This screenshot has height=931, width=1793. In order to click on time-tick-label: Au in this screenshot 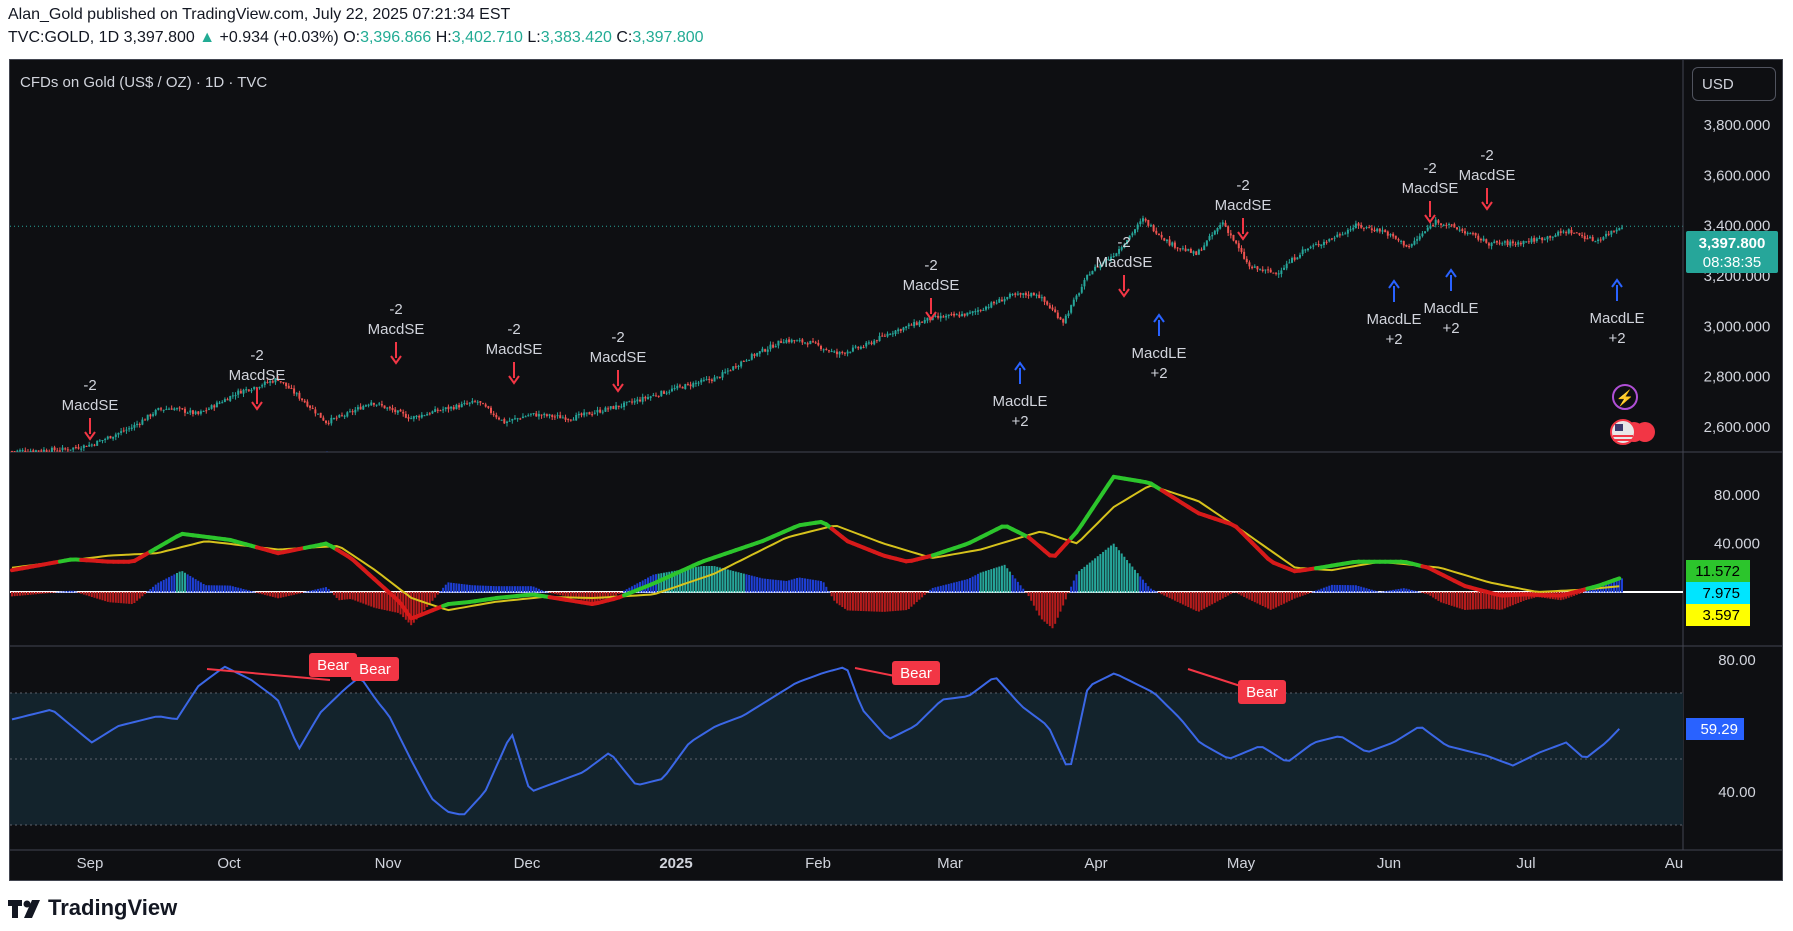, I will do `click(1674, 863)`.